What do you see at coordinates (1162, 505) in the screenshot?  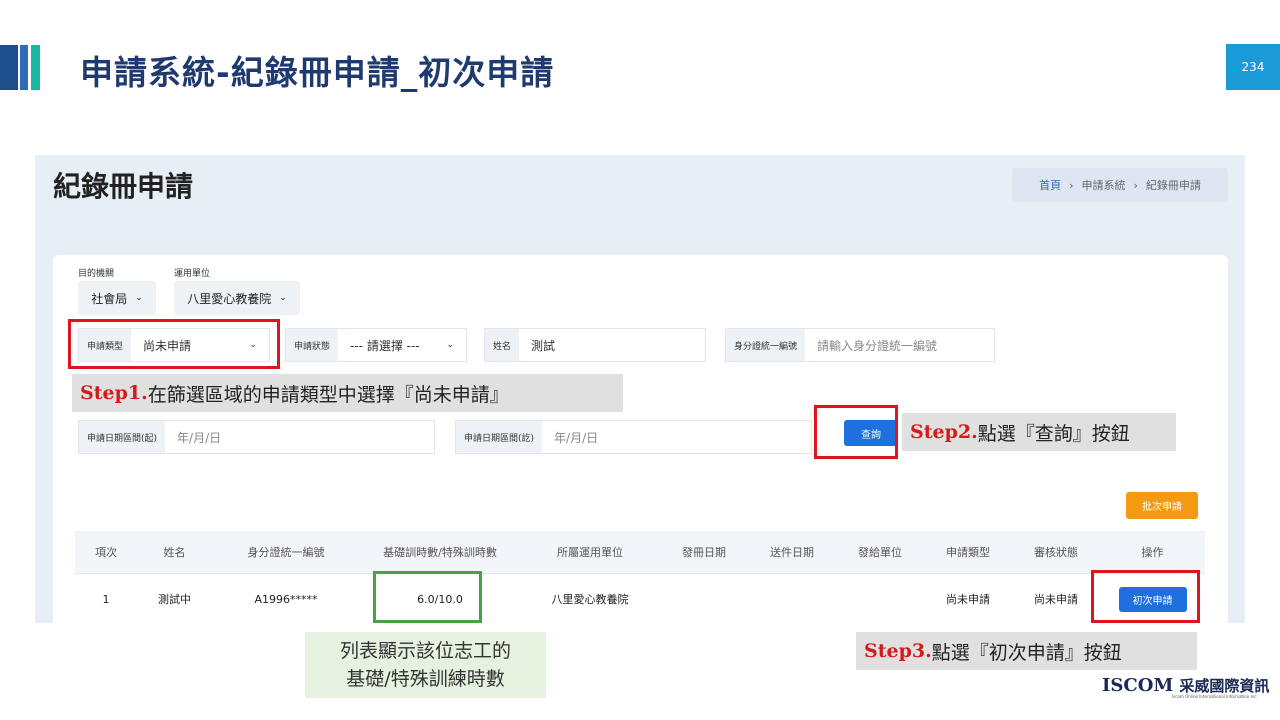 I see `batch-apply-button: 批次申請` at bounding box center [1162, 505].